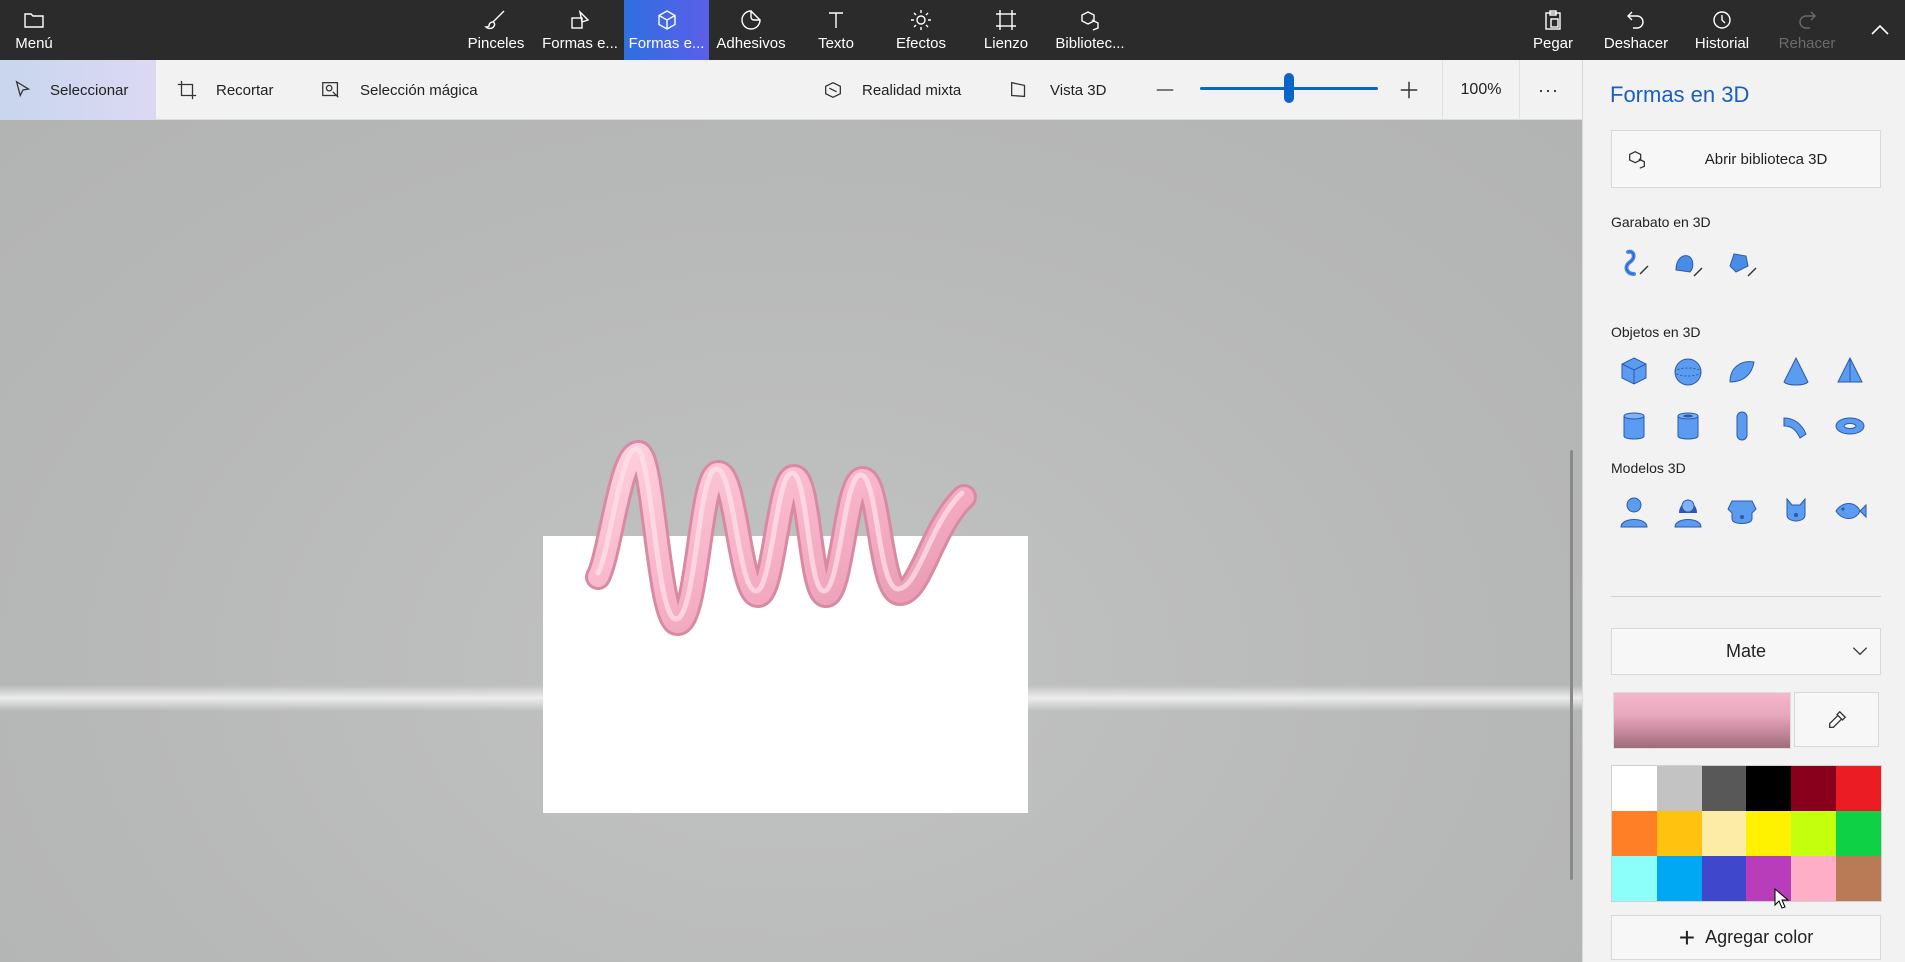  I want to click on material-dropdown: Mate, so click(1746, 651).